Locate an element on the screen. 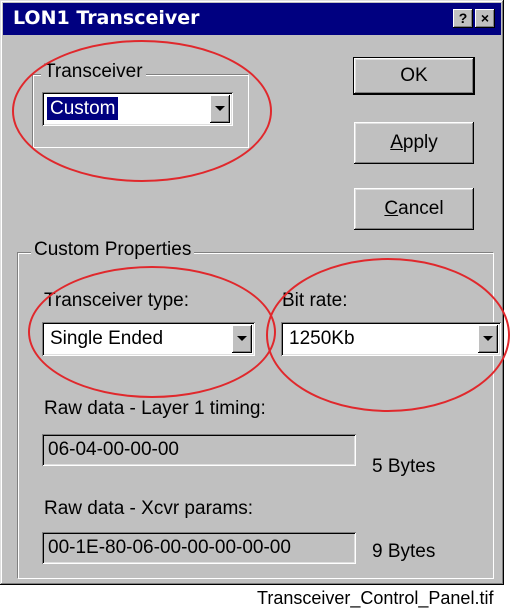  layer1-timing-label: Raw data - Layer 1 timing: is located at coordinates (155, 408).